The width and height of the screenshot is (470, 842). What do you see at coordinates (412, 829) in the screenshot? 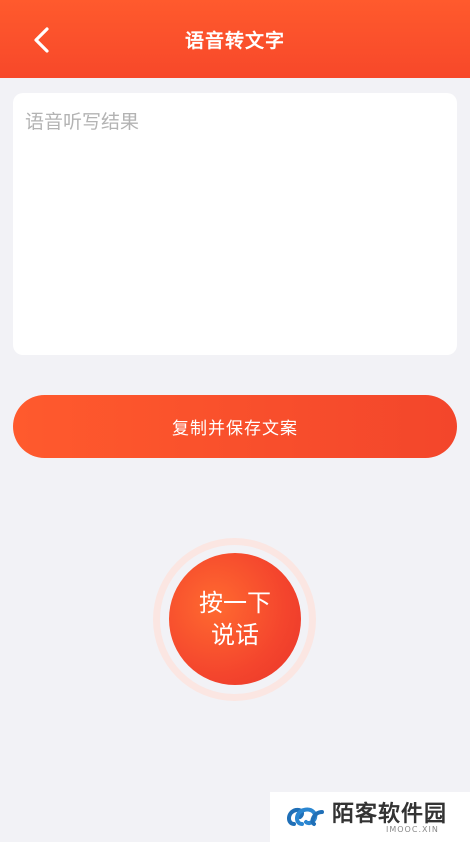
I see `watermark-domain: IMOOC.XIN` at bounding box center [412, 829].